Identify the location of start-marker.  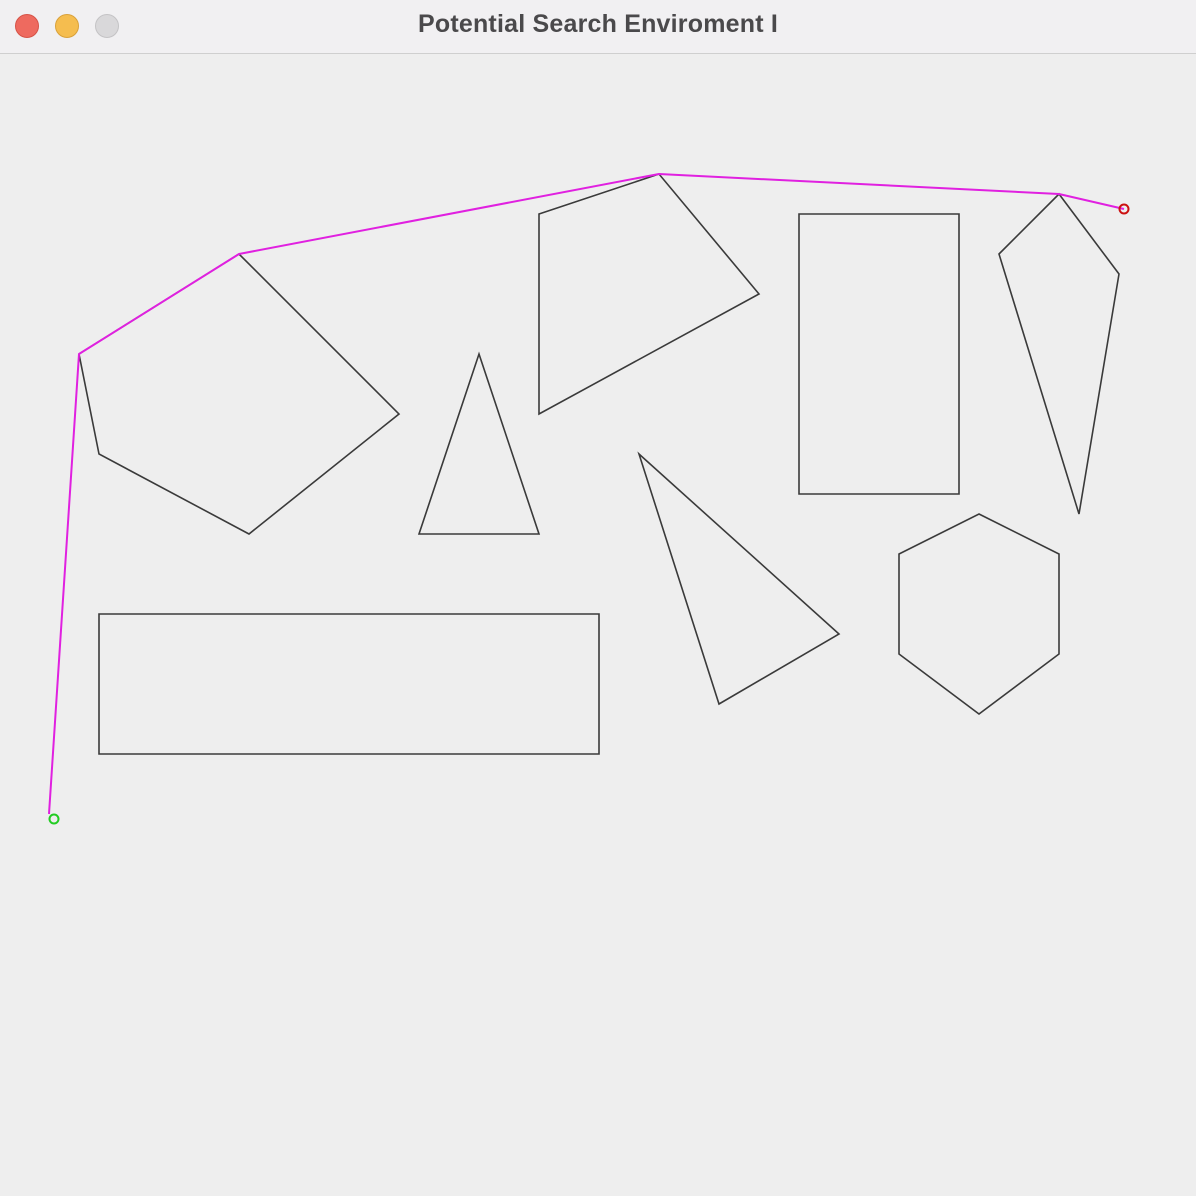
(54, 819).